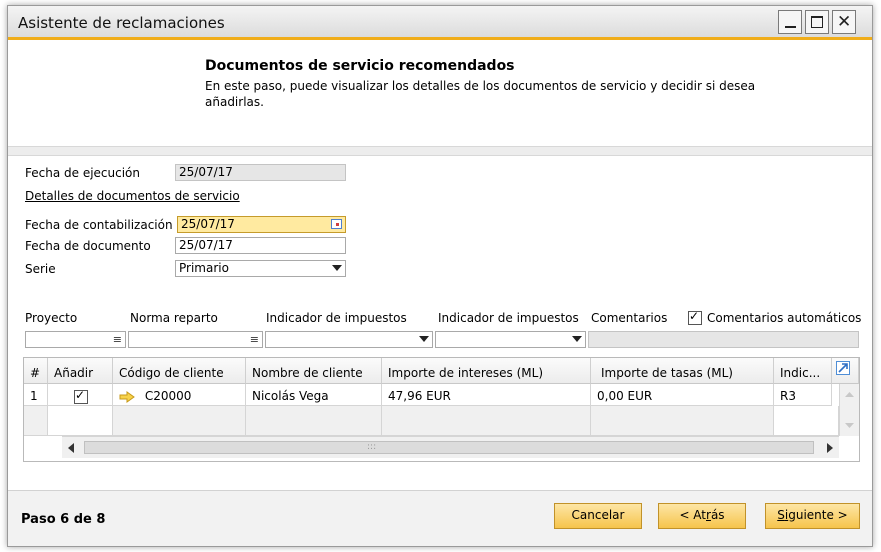 Image resolution: width=881 pixels, height=552 pixels. What do you see at coordinates (784, 318) in the screenshot?
I see `comentarios-auto-label: Comentarios automáticos` at bounding box center [784, 318].